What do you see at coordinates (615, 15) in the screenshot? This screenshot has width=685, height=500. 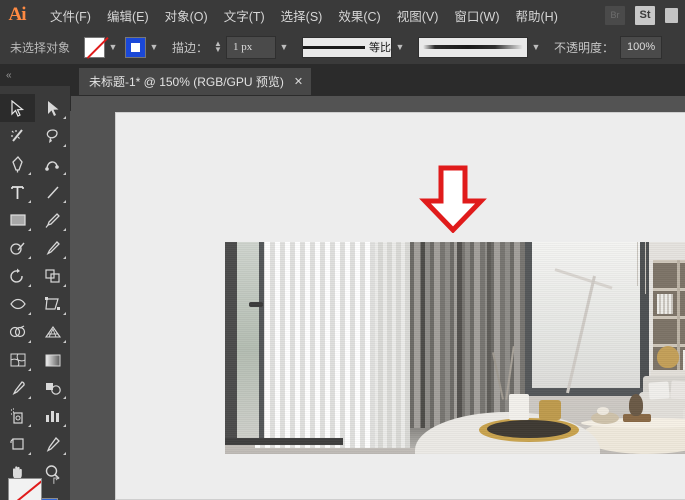 I see `bridge-icon: Br` at bounding box center [615, 15].